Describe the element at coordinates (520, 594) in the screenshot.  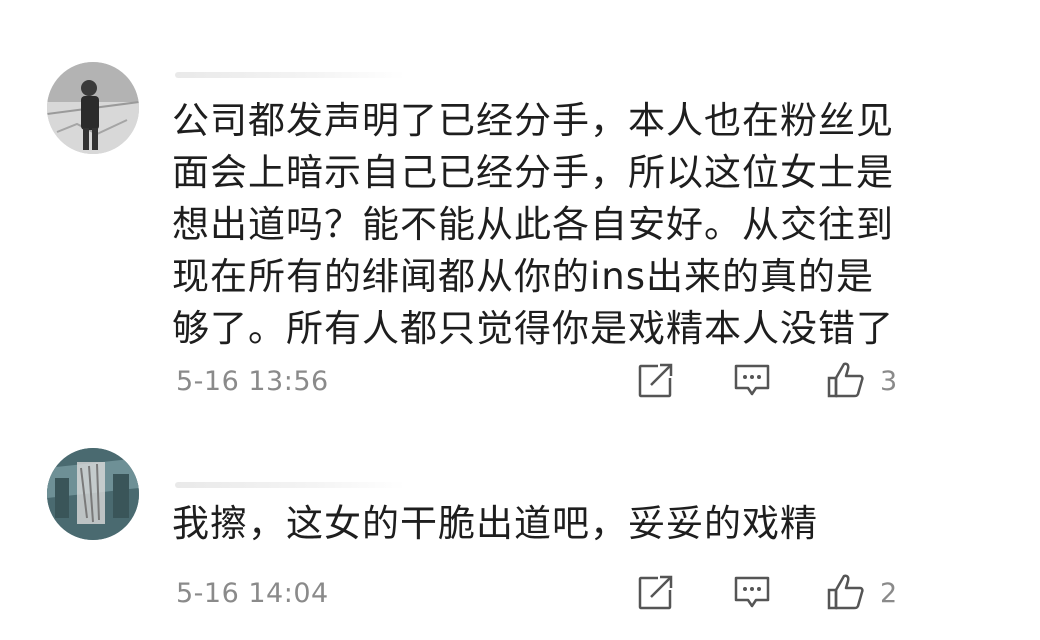
I see `comment-actions: 5-16 14:04 2` at that location.